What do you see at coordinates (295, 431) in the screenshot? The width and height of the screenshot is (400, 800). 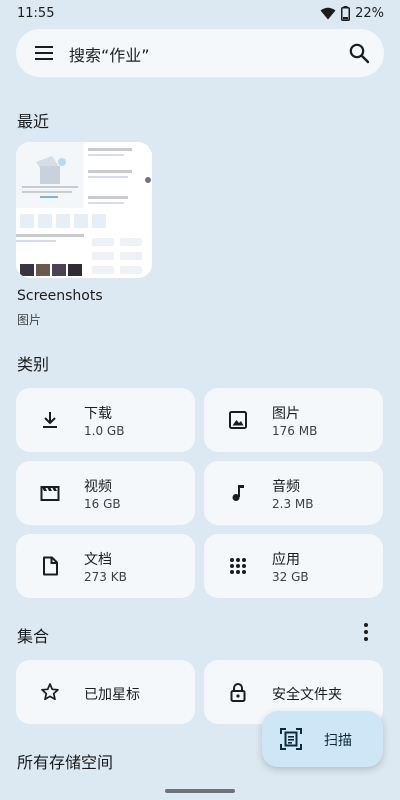 I see `category-size: 176 MB` at bounding box center [295, 431].